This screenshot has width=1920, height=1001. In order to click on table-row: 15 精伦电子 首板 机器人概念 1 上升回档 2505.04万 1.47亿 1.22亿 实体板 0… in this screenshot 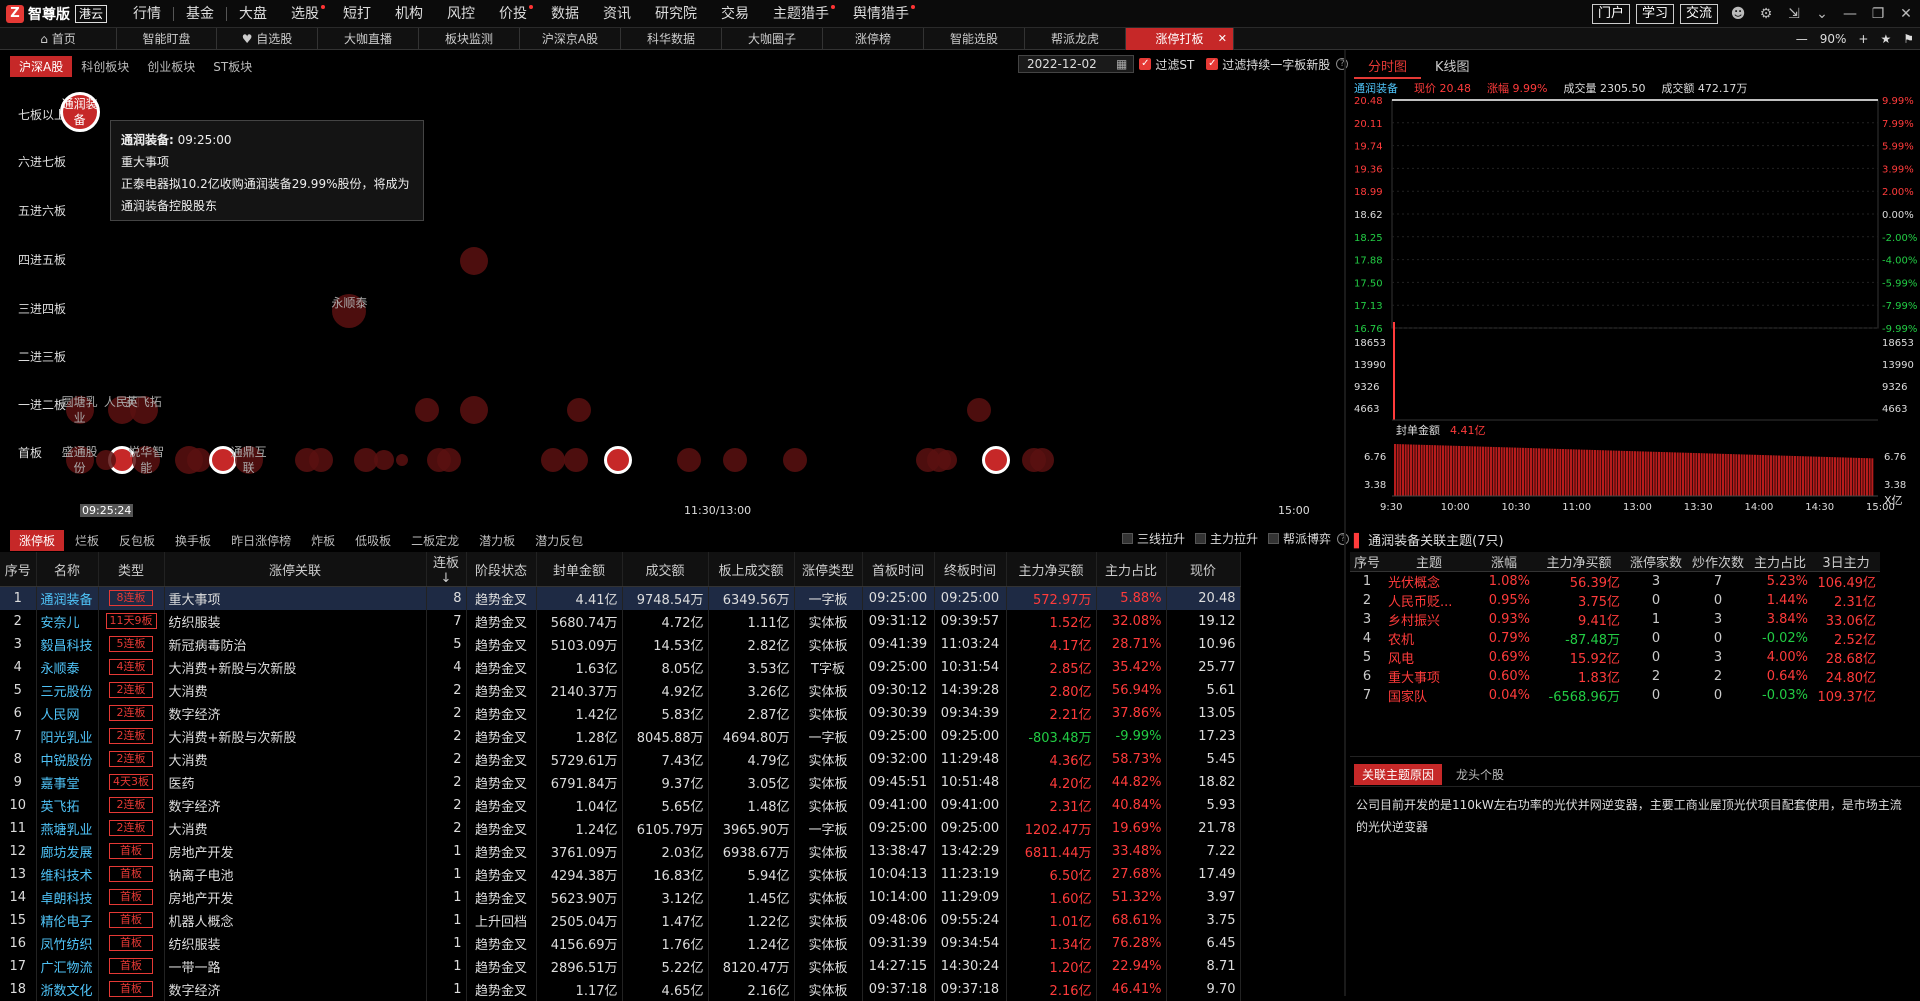, I will do `click(620, 920)`.